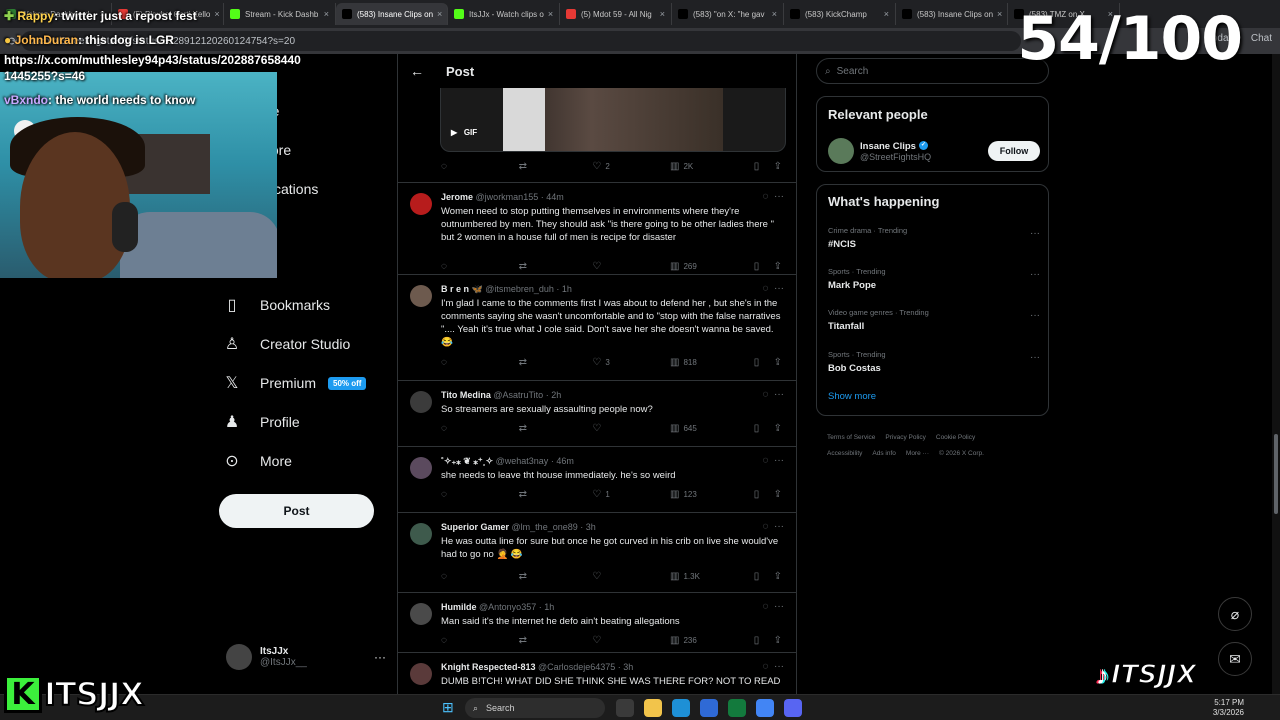 The height and width of the screenshot is (720, 1280). What do you see at coordinates (712, 494) in the screenshot?
I see `views-button: ▥ 123` at bounding box center [712, 494].